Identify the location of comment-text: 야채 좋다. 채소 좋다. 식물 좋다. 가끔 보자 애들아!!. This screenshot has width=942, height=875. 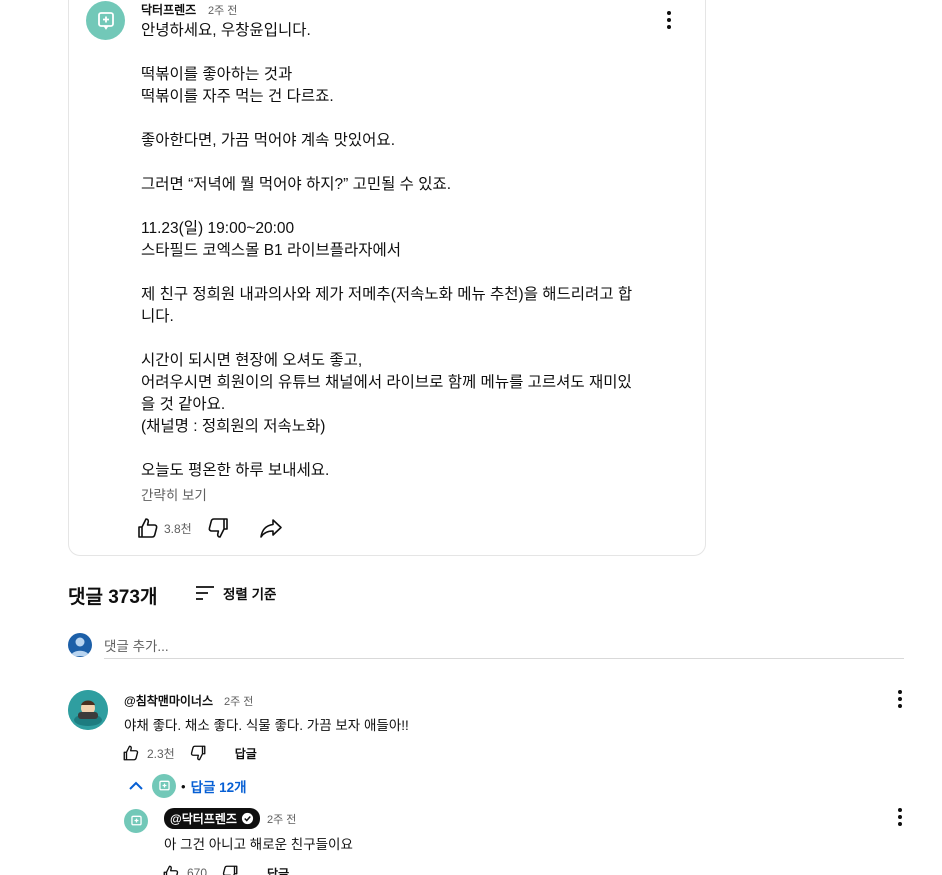
(266, 725).